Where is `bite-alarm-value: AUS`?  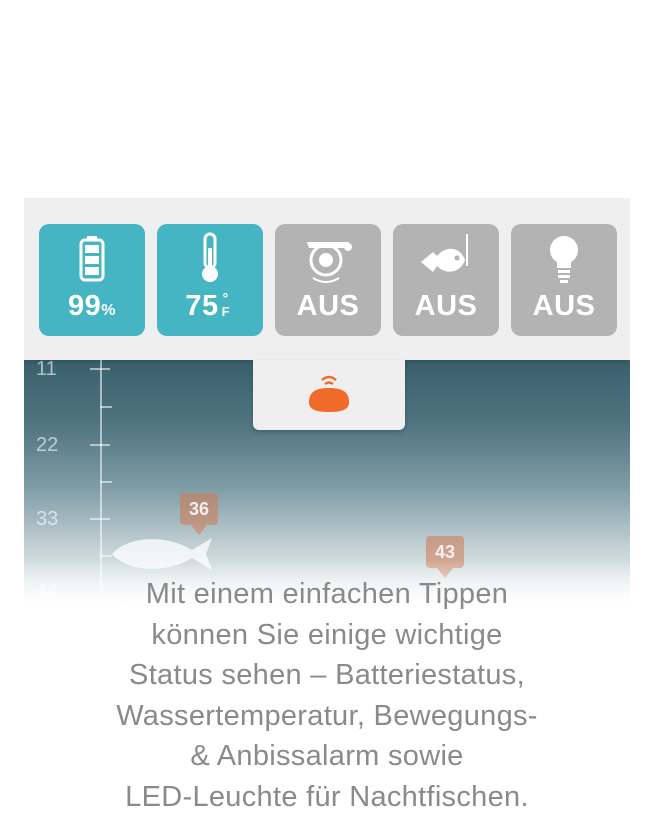 bite-alarm-value: AUS is located at coordinates (446, 306).